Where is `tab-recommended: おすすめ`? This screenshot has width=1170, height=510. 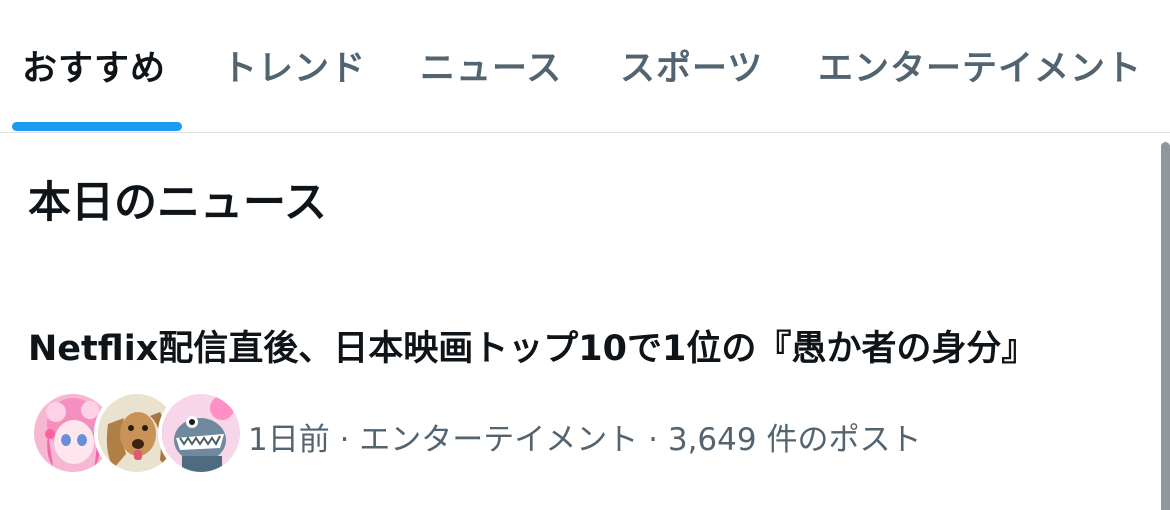 tab-recommended: おすすめ is located at coordinates (94, 68).